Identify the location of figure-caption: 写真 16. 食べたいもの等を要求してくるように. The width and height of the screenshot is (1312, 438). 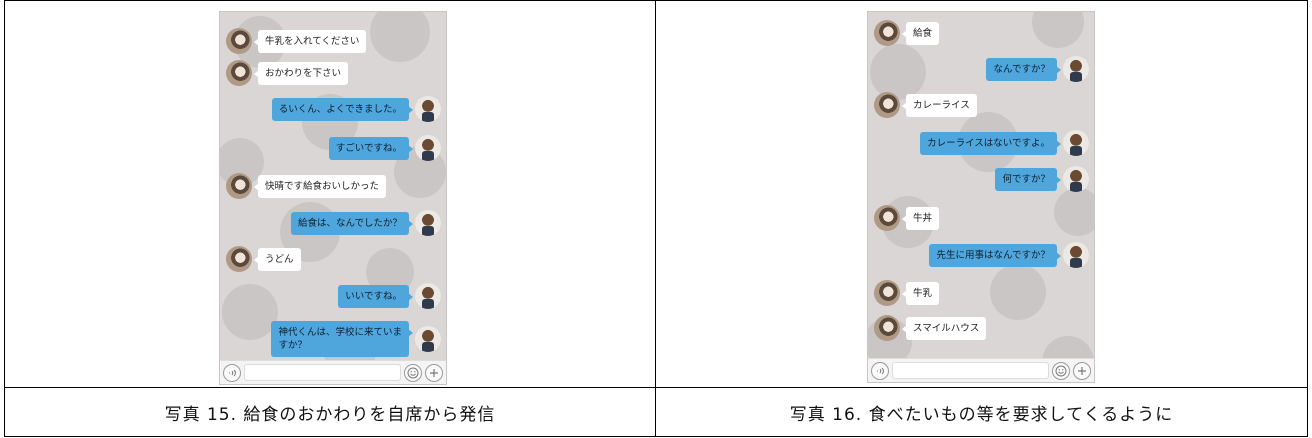
(981, 414).